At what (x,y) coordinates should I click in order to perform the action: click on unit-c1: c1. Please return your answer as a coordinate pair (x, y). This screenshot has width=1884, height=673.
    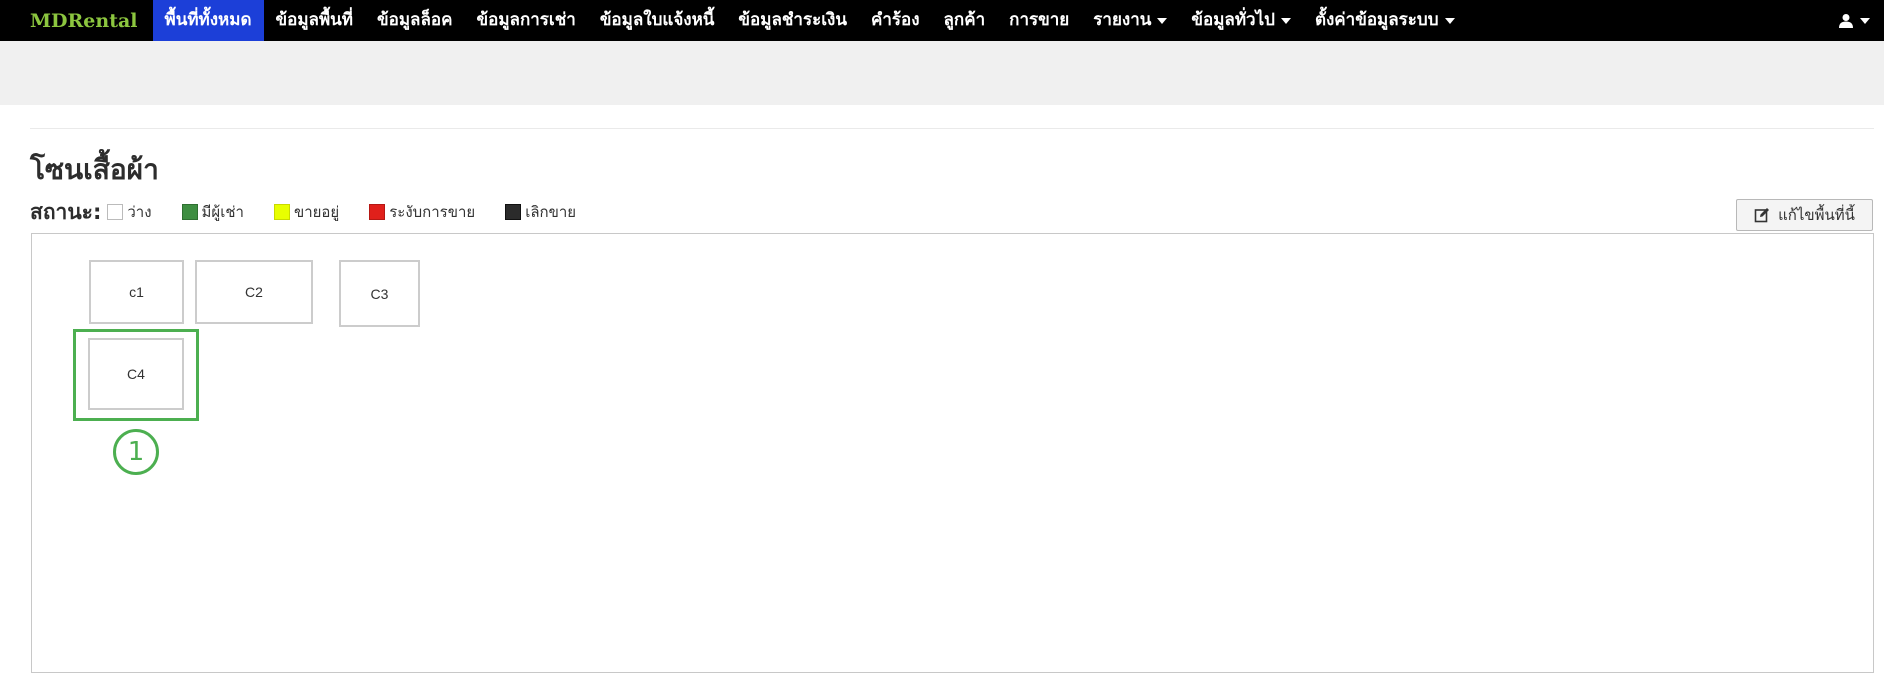
    Looking at the image, I should click on (136, 292).